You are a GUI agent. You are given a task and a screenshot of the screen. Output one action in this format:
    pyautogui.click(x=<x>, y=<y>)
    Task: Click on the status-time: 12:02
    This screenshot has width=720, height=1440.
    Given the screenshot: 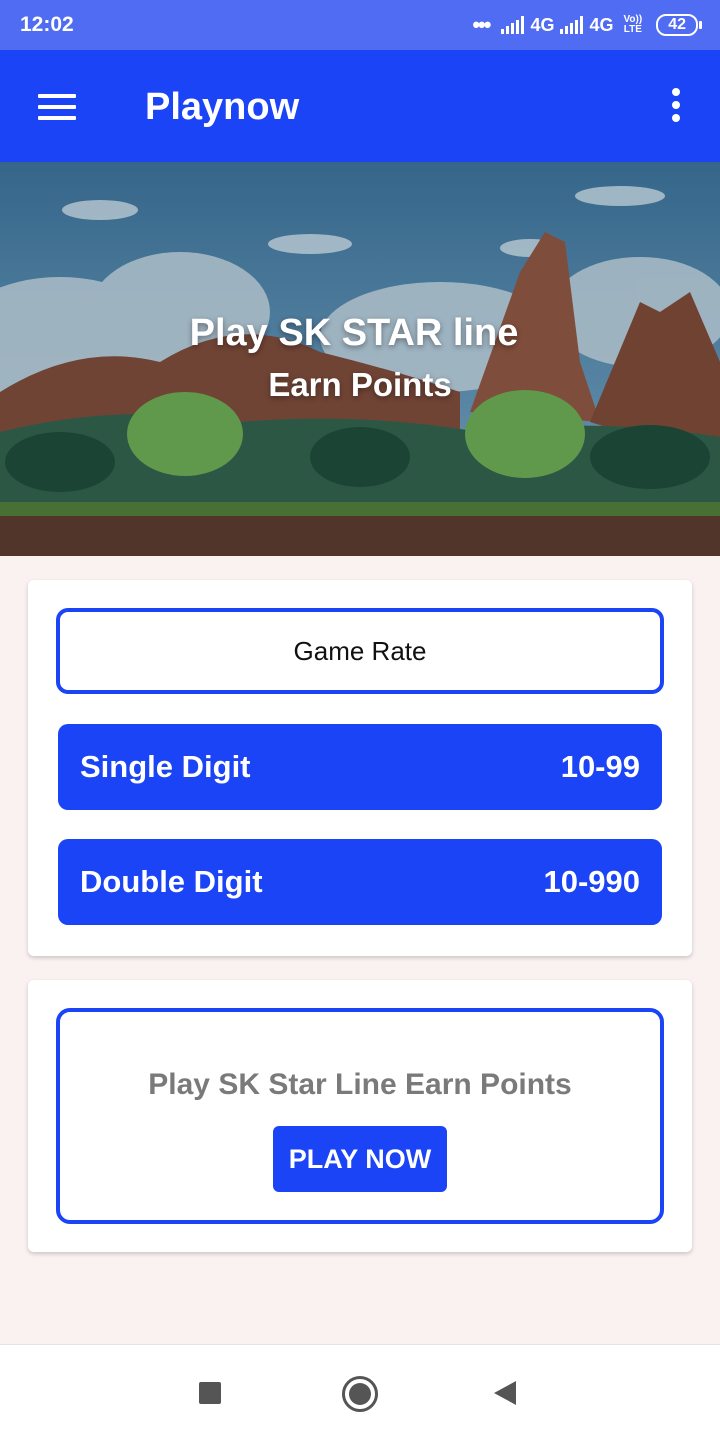 What is the action you would take?
    pyautogui.click(x=47, y=24)
    